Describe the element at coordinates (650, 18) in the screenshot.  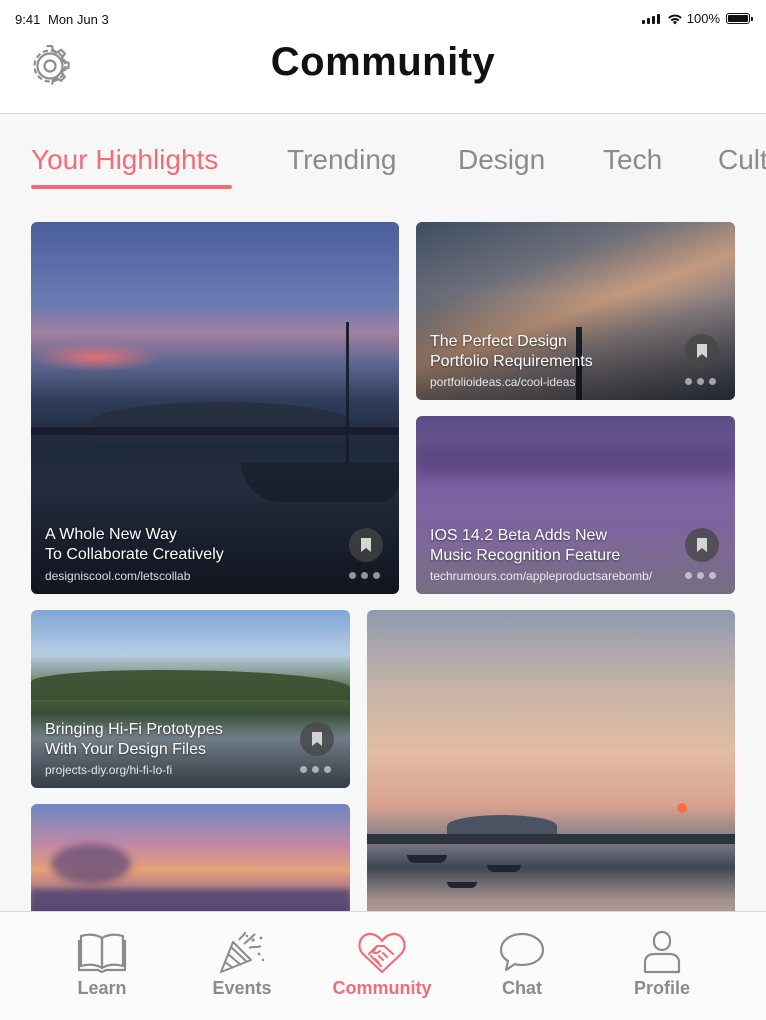
I see `signal-icon` at that location.